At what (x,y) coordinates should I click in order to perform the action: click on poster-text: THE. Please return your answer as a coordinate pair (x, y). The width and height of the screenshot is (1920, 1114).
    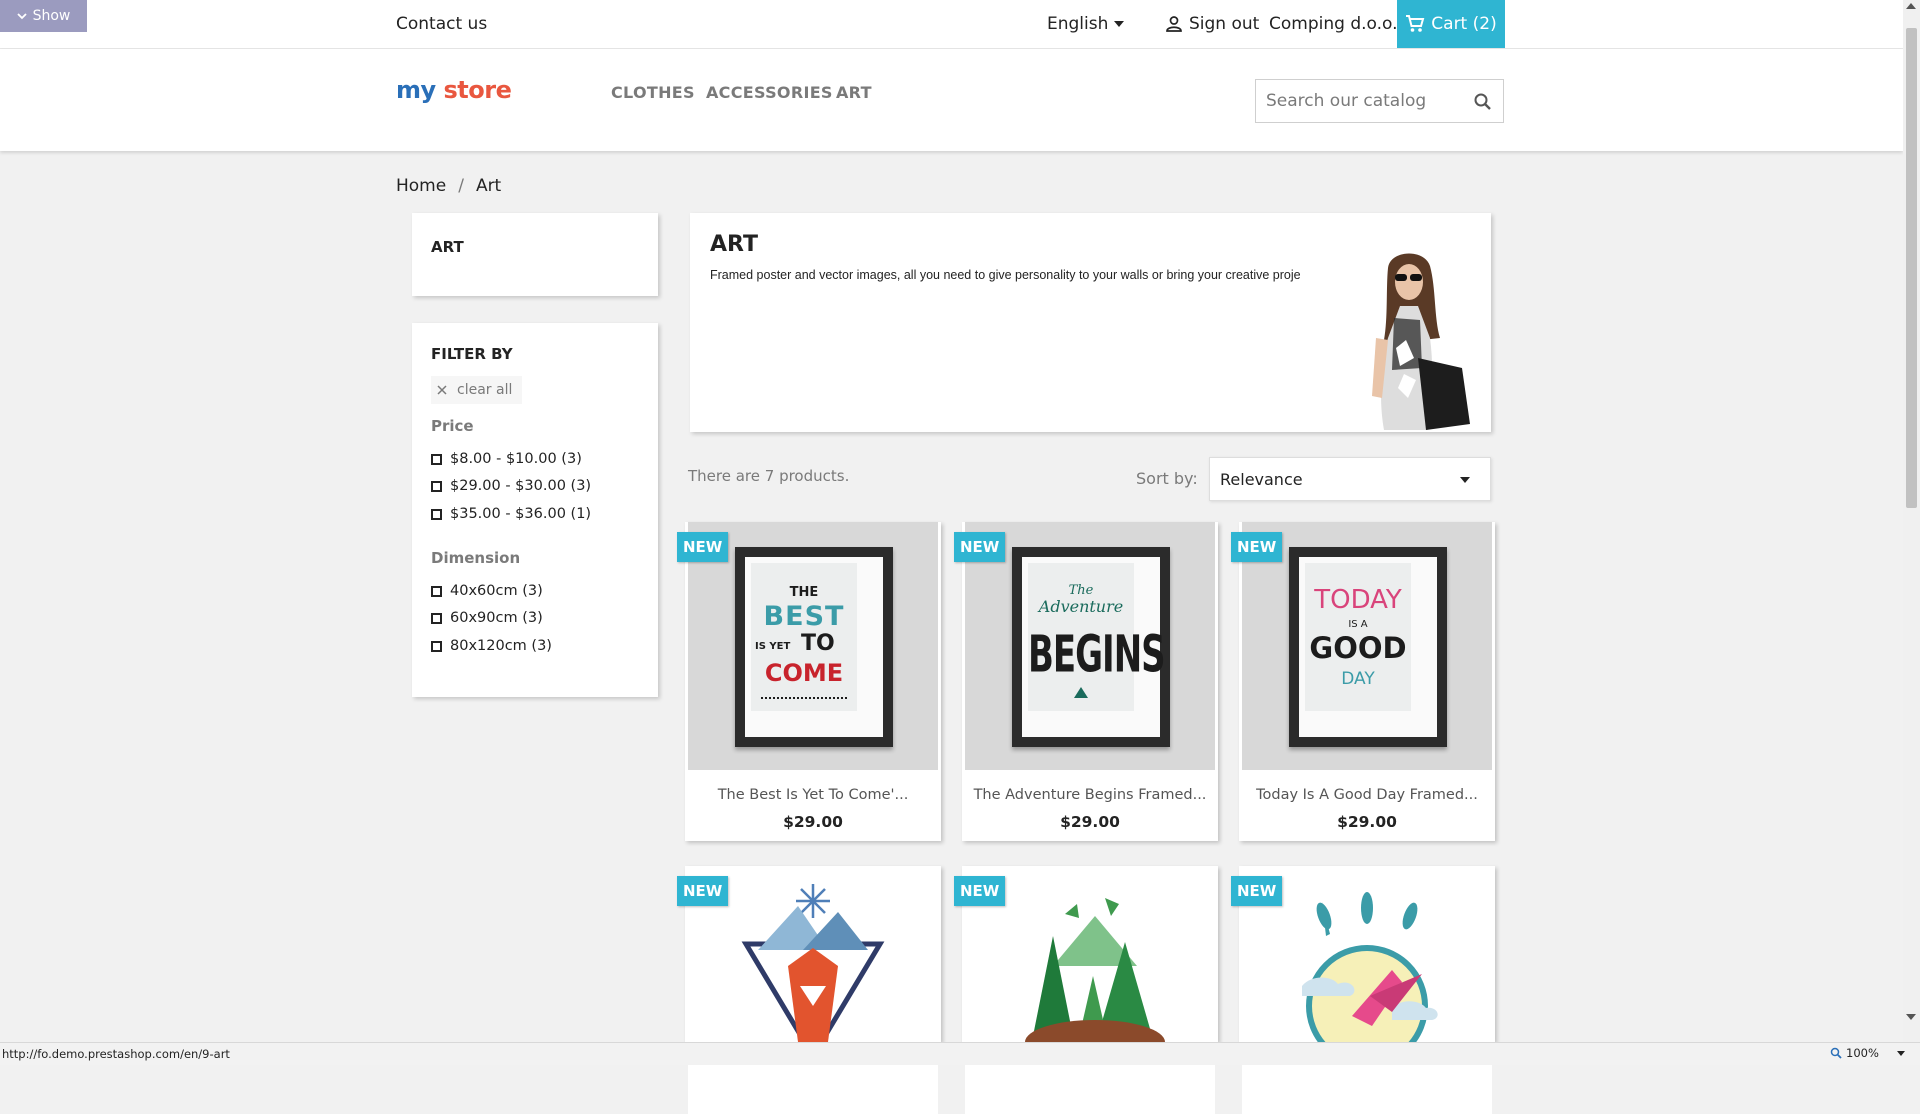
    Looking at the image, I should click on (804, 592).